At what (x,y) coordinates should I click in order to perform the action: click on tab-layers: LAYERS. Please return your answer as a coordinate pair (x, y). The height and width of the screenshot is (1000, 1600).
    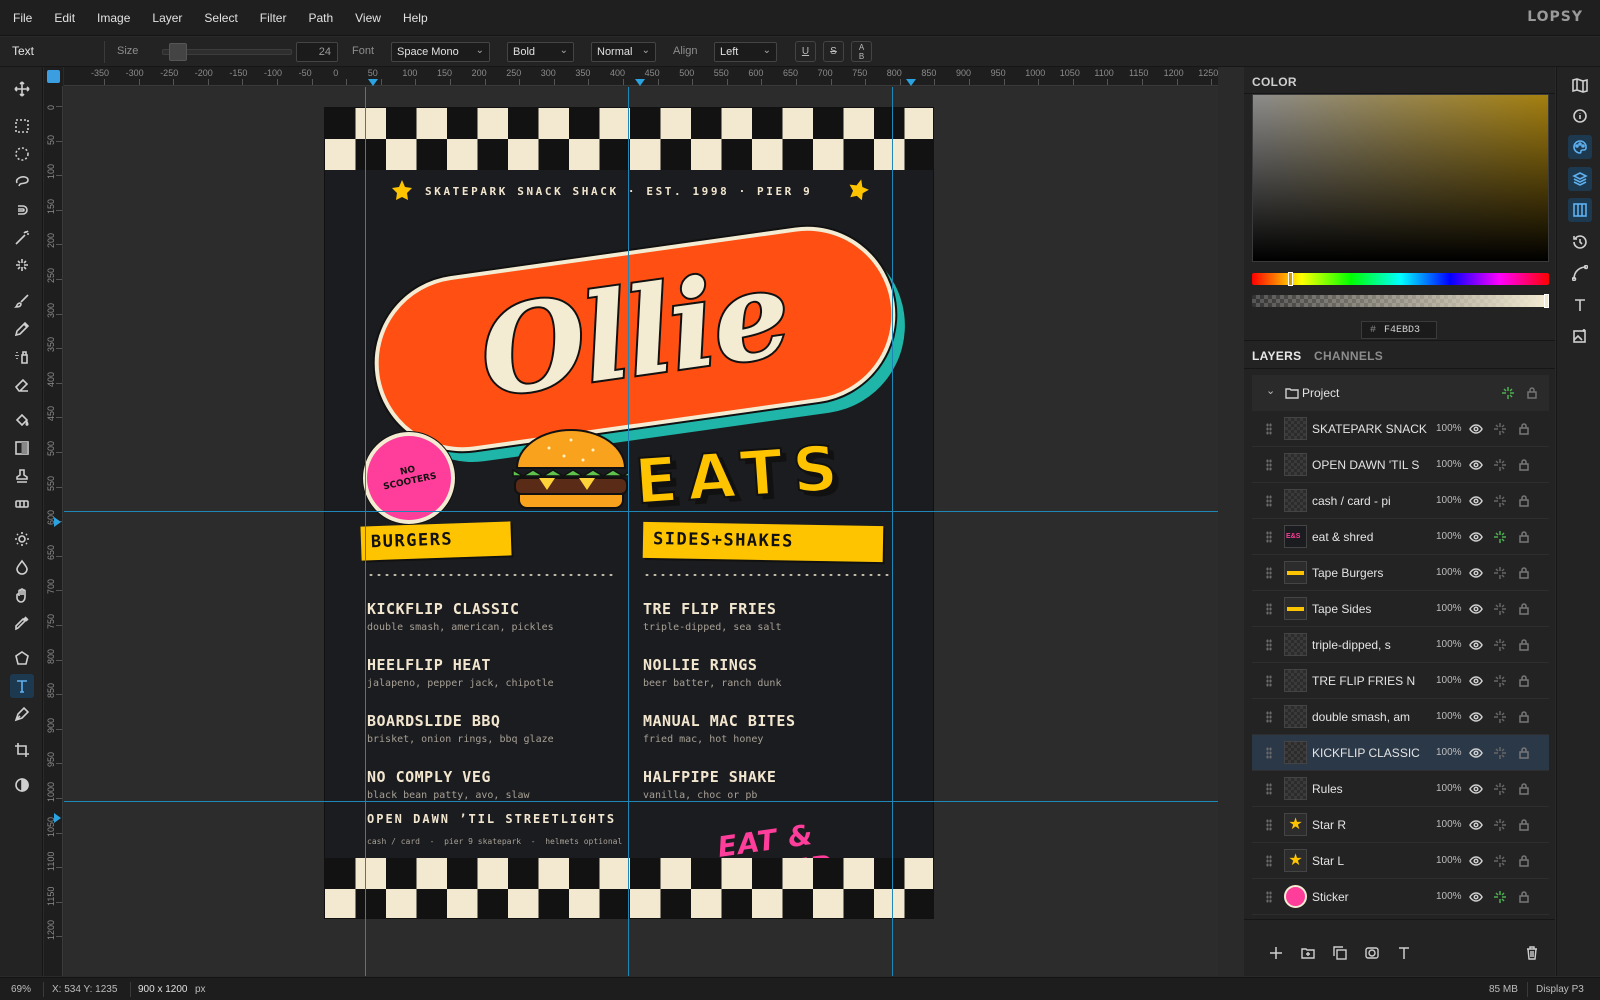
    Looking at the image, I should click on (1276, 356).